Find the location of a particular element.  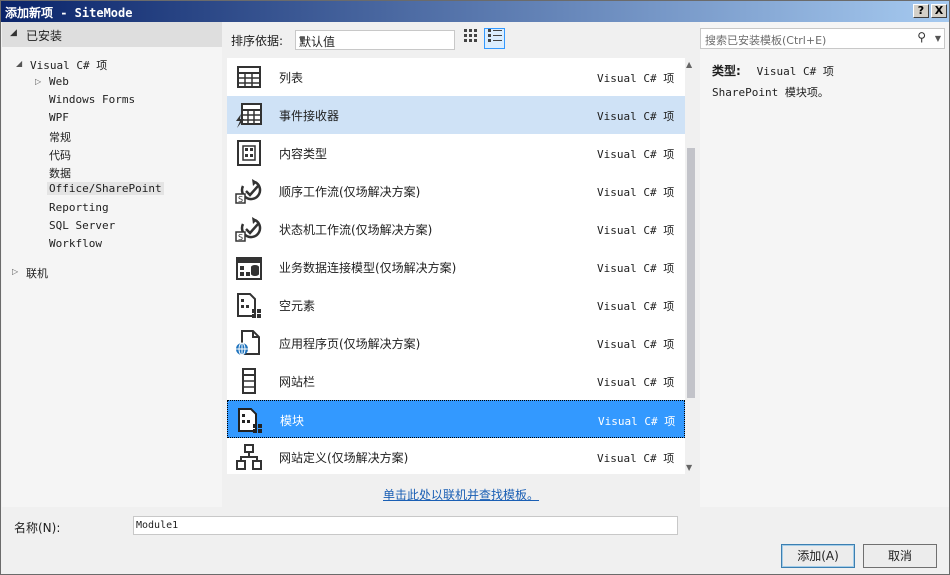

grid-view-icon is located at coordinates (470, 35).